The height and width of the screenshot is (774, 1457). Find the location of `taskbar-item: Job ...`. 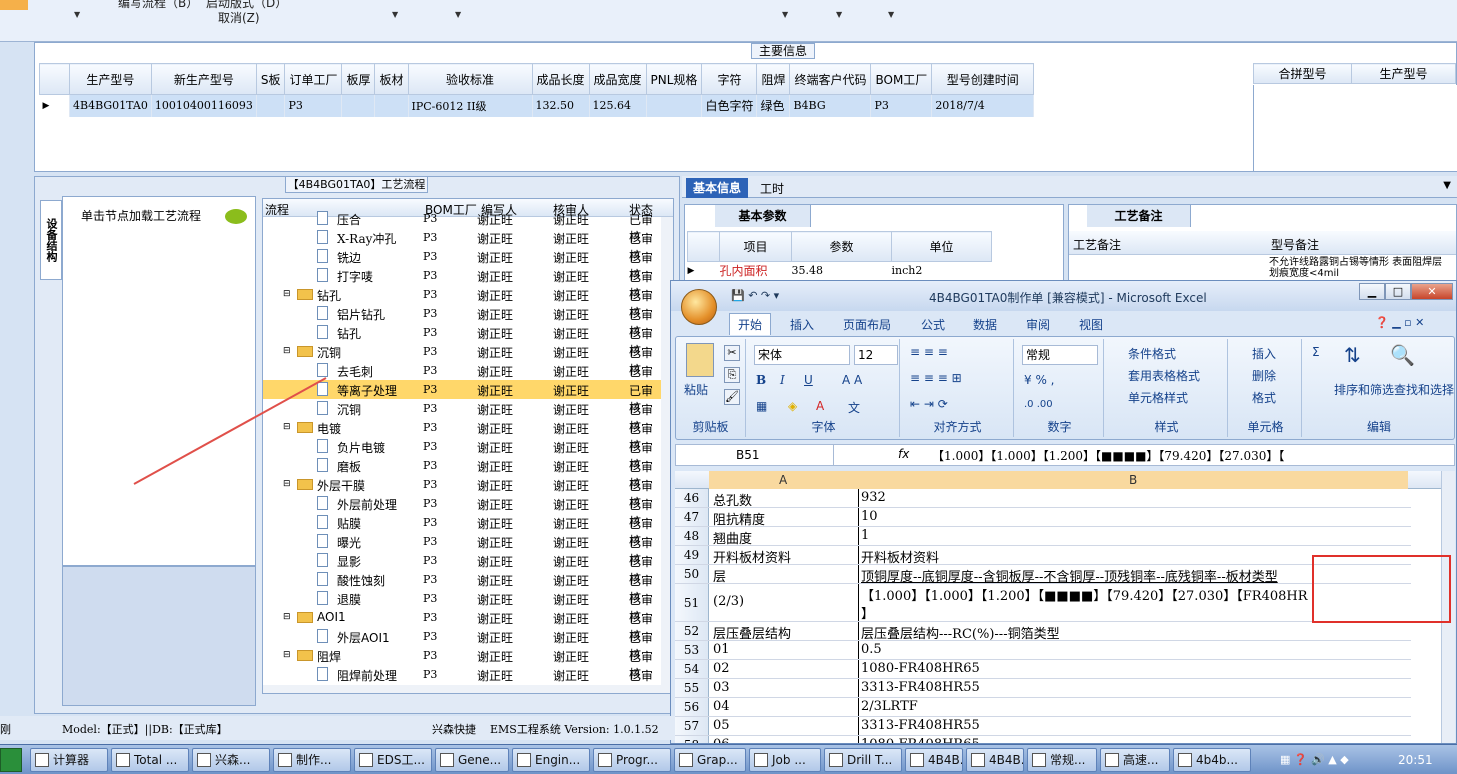

taskbar-item: Job ... is located at coordinates (785, 760).